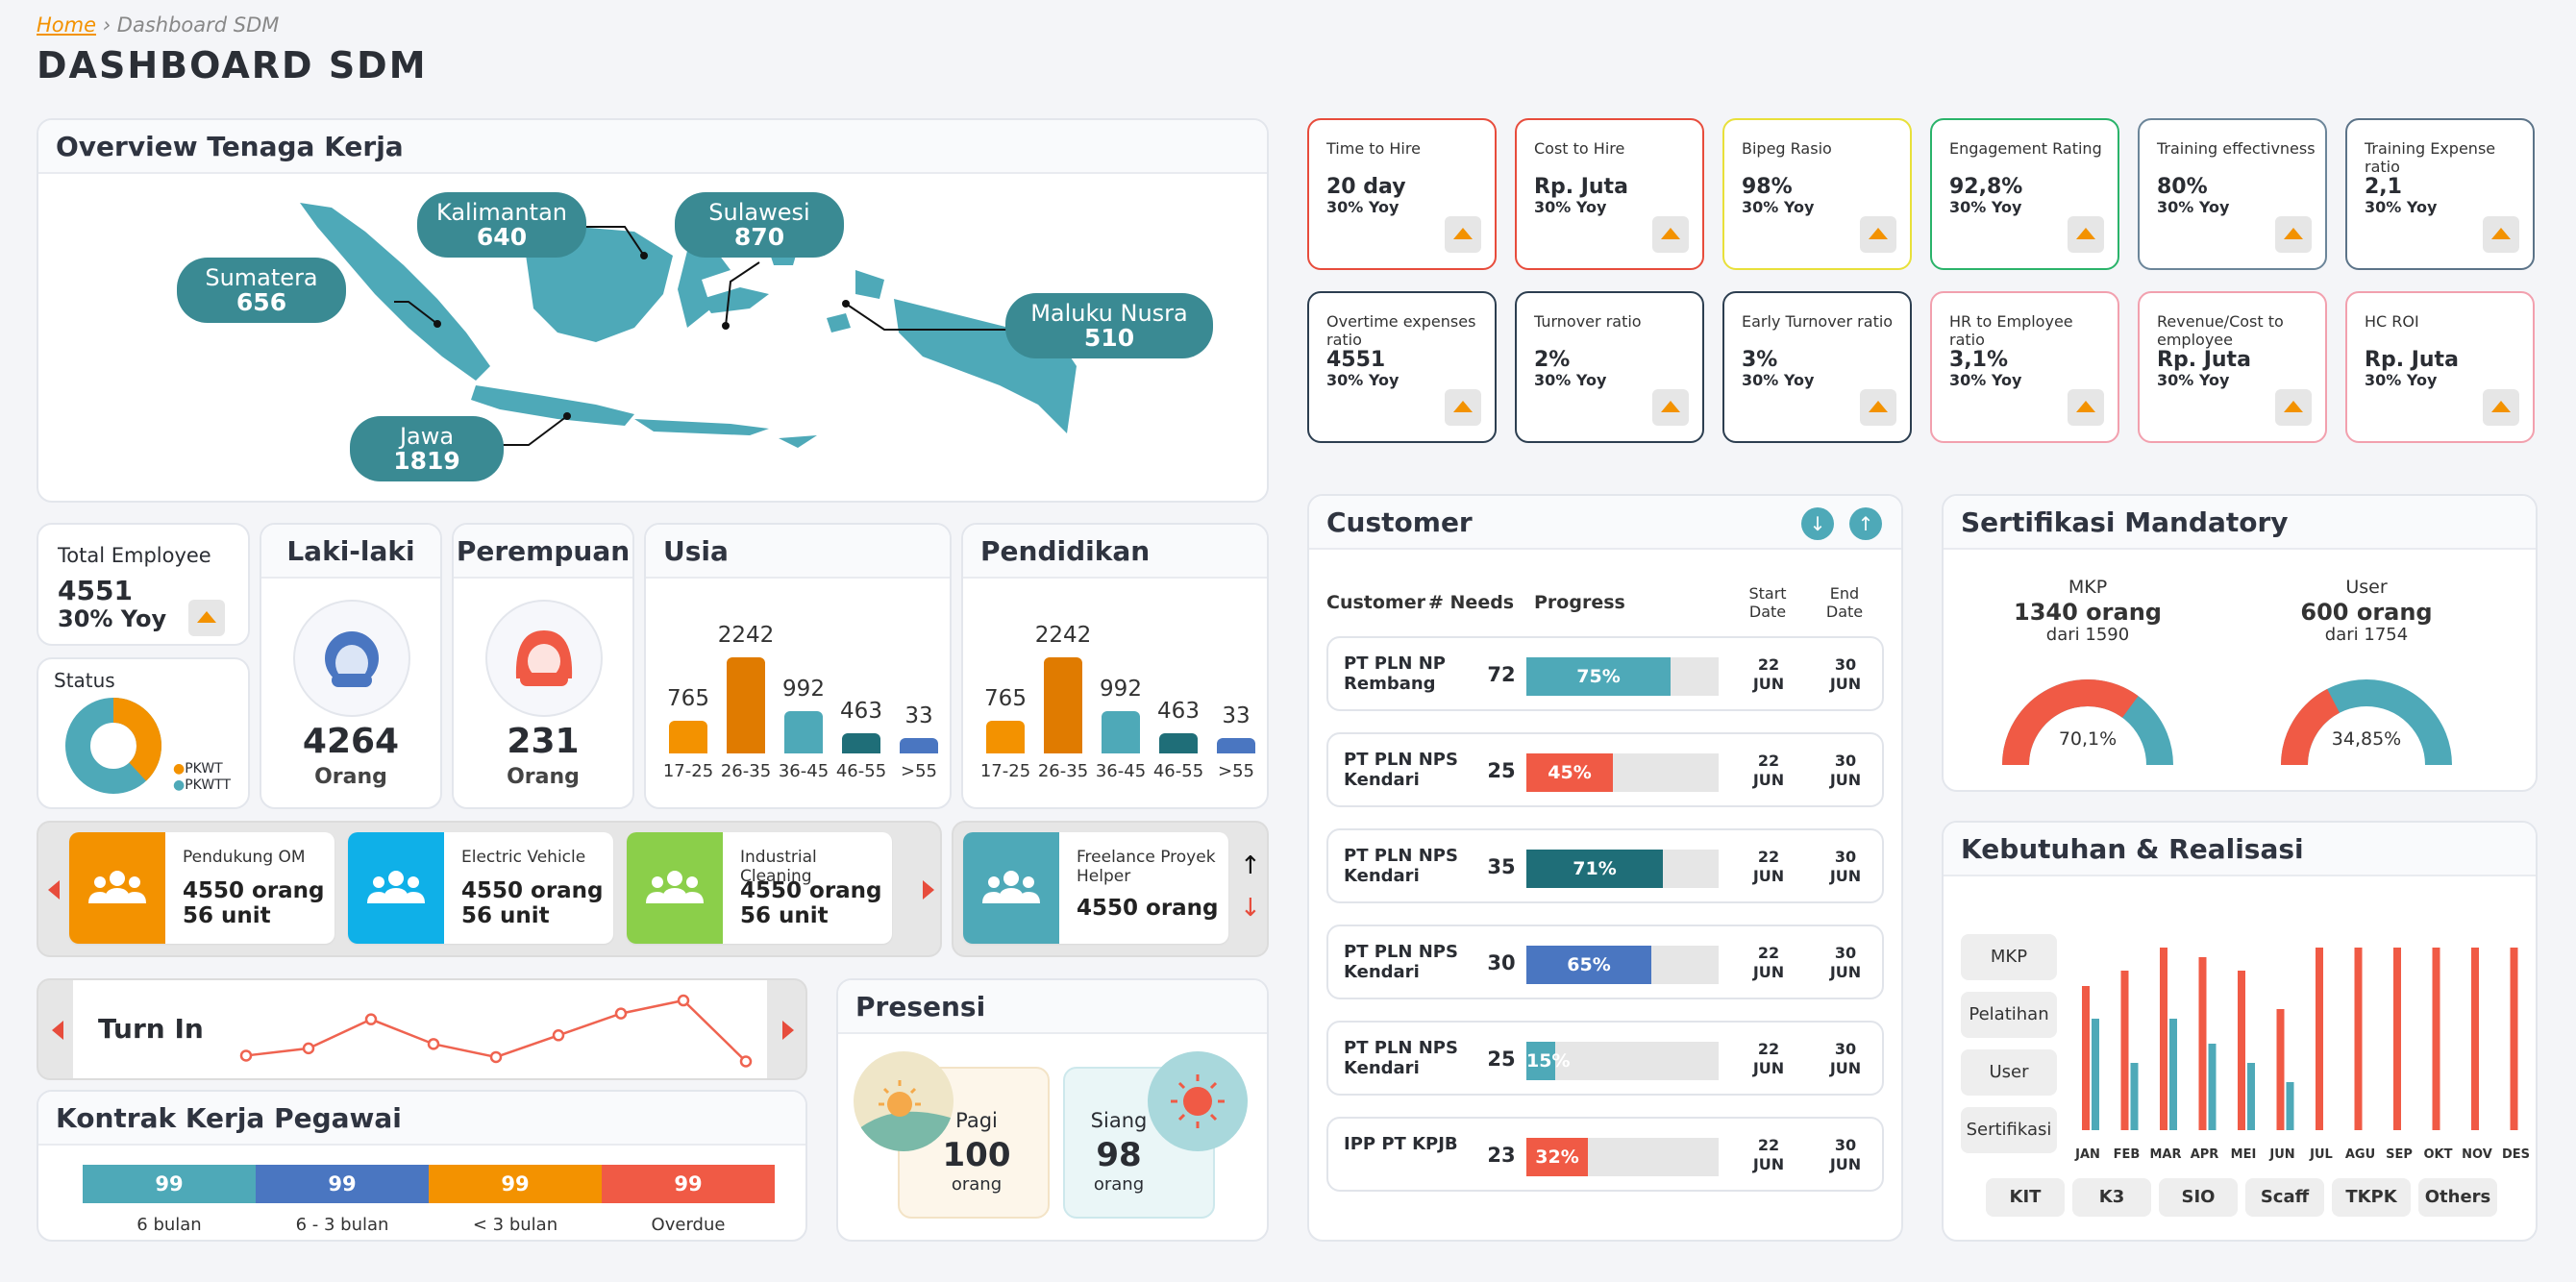  I want to click on category-button: TKPK, so click(2372, 1197).